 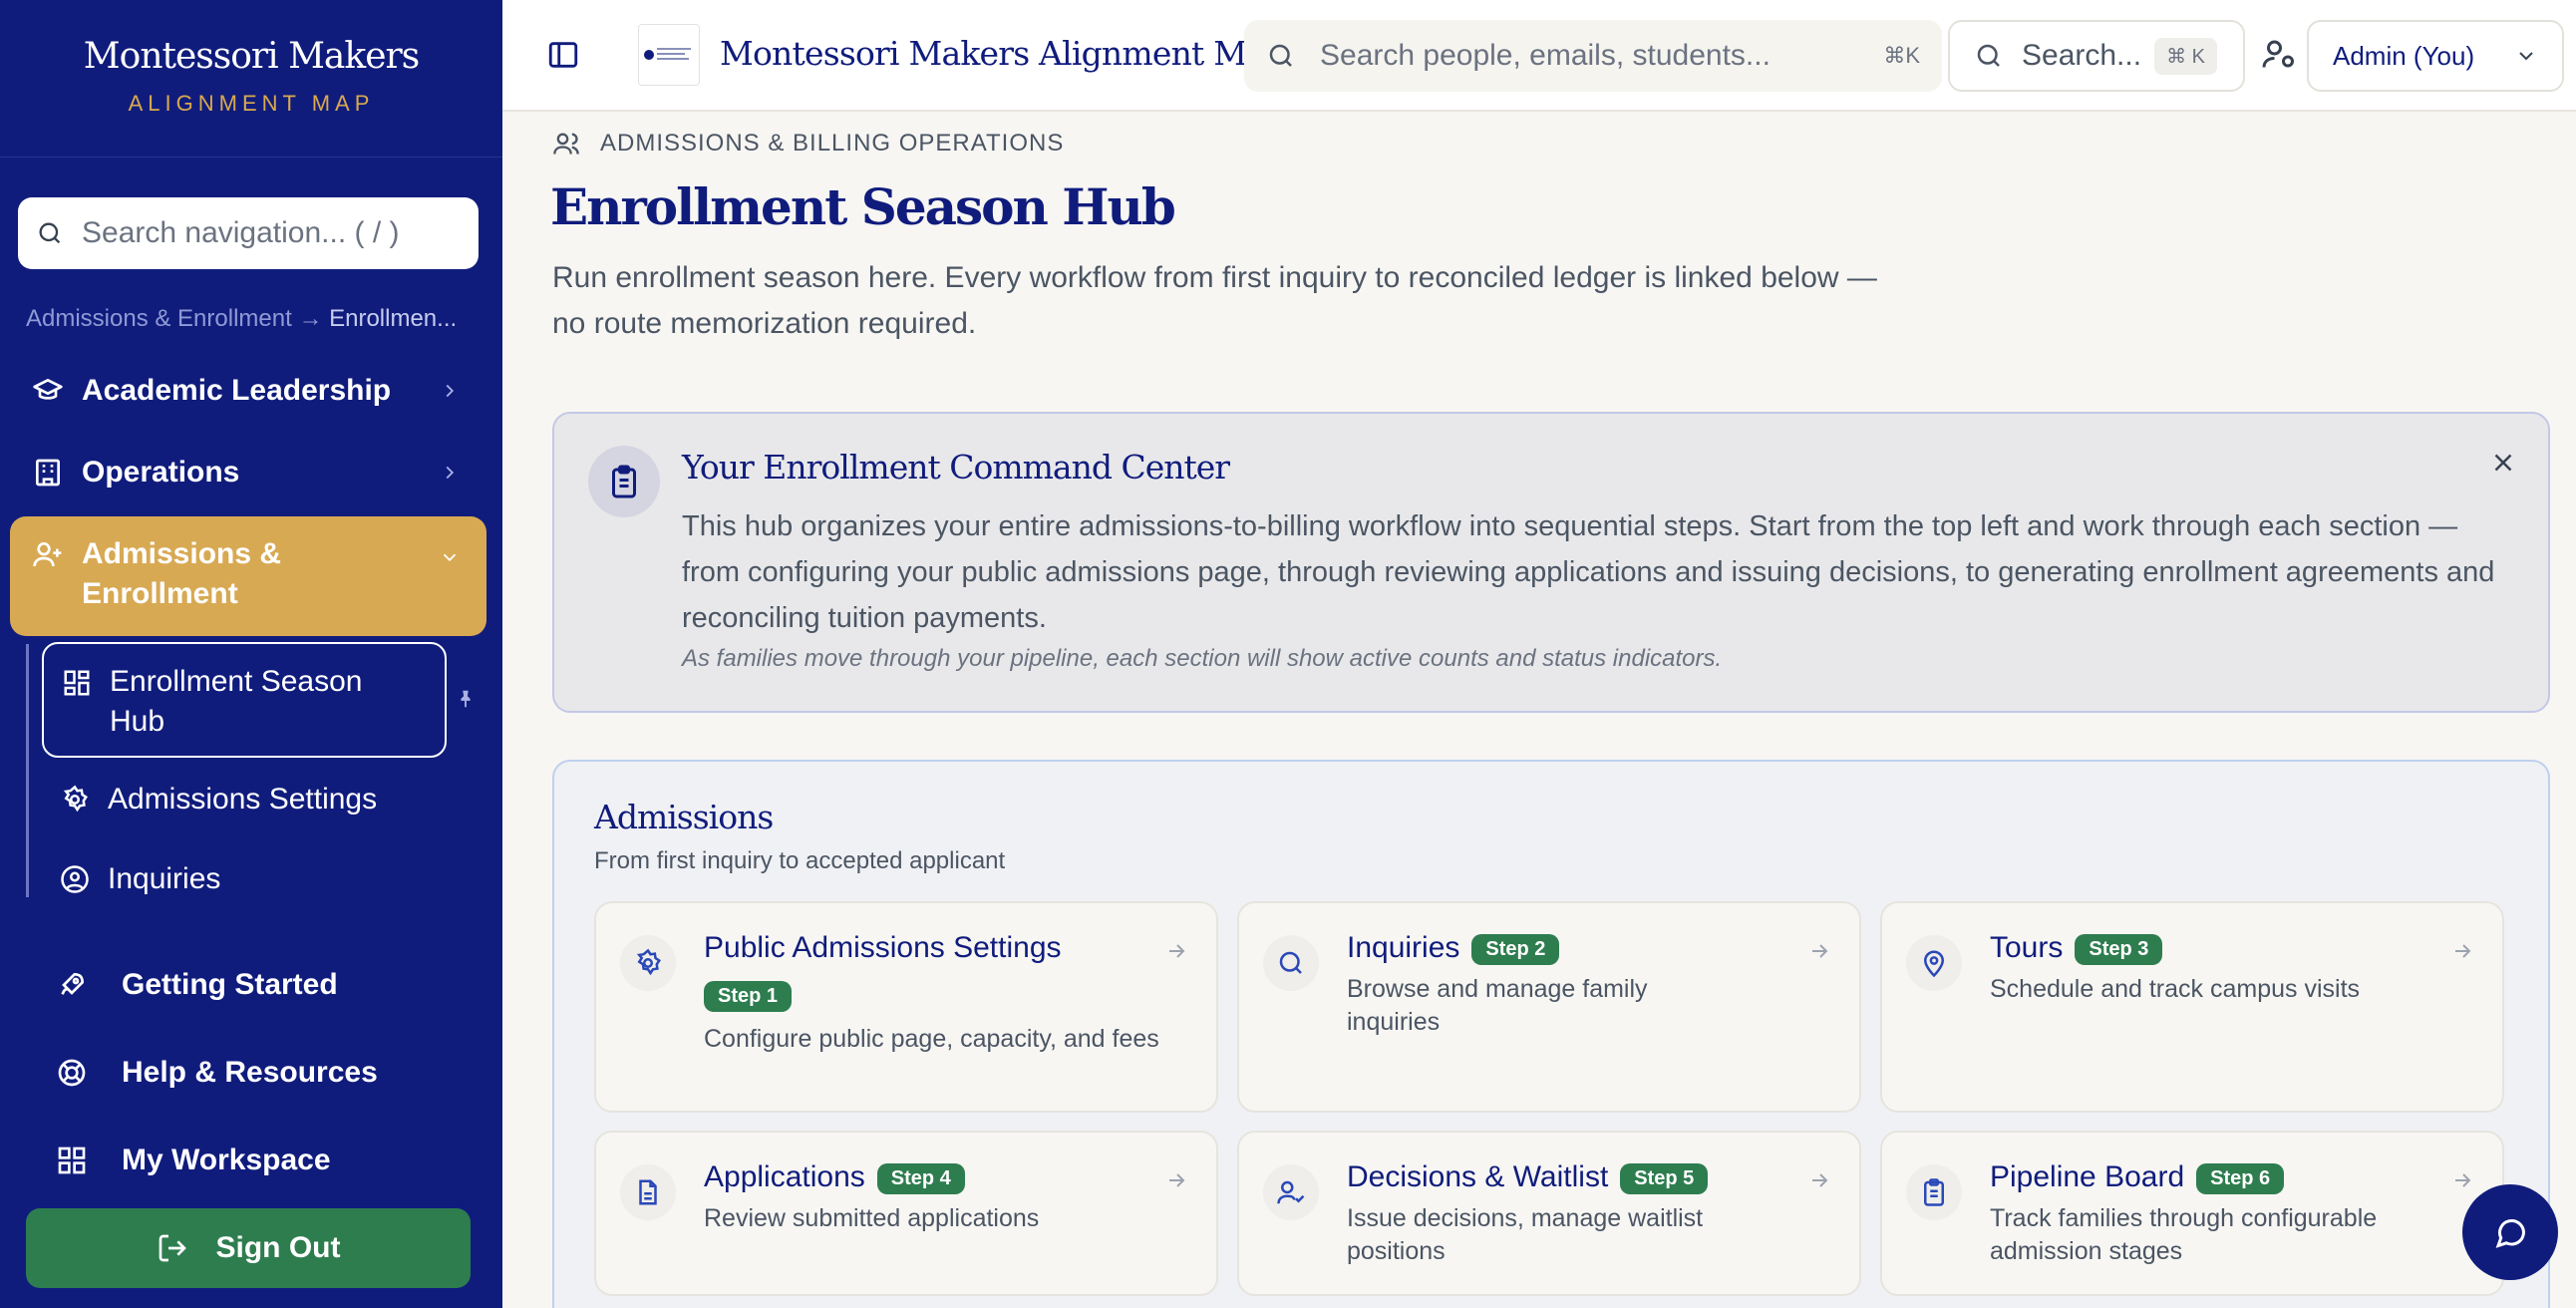 What do you see at coordinates (1664, 1178) in the screenshot?
I see `step-badge: Step 5` at bounding box center [1664, 1178].